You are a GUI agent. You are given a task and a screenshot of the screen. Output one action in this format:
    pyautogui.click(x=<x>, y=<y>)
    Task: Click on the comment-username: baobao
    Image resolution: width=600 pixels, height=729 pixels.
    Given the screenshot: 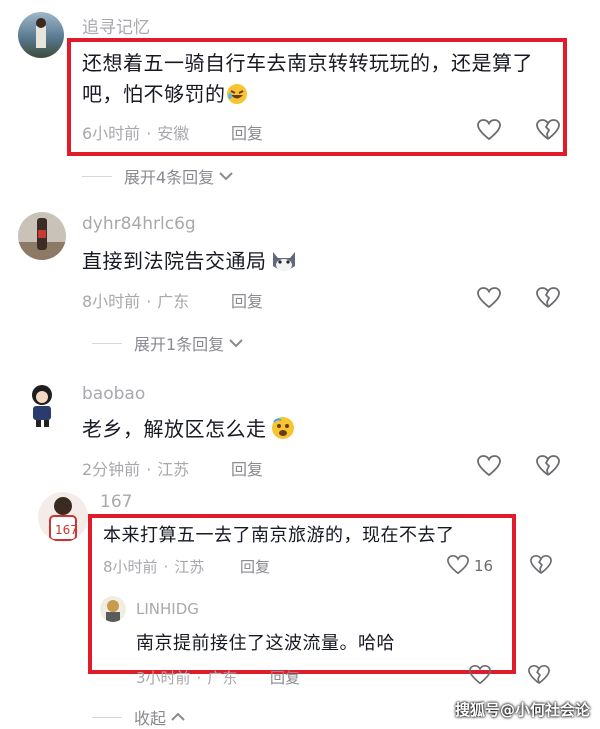 What is the action you would take?
    pyautogui.click(x=113, y=394)
    